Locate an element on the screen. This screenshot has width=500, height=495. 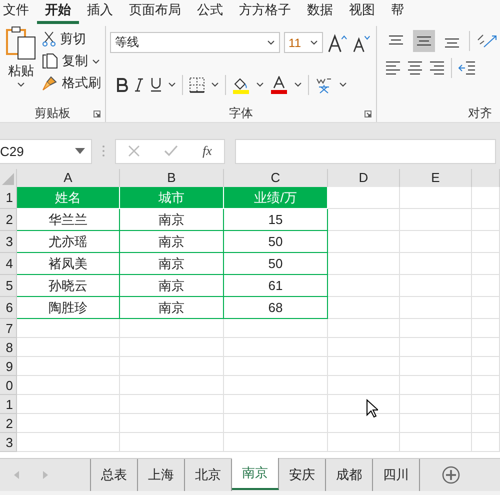
row-header: 8 is located at coordinates (8, 347).